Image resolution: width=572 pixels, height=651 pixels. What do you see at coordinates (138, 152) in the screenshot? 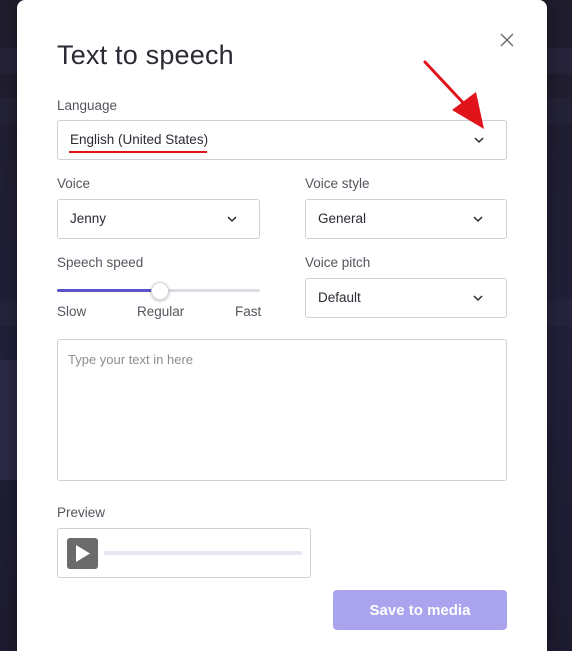
I see `annotation-underline` at bounding box center [138, 152].